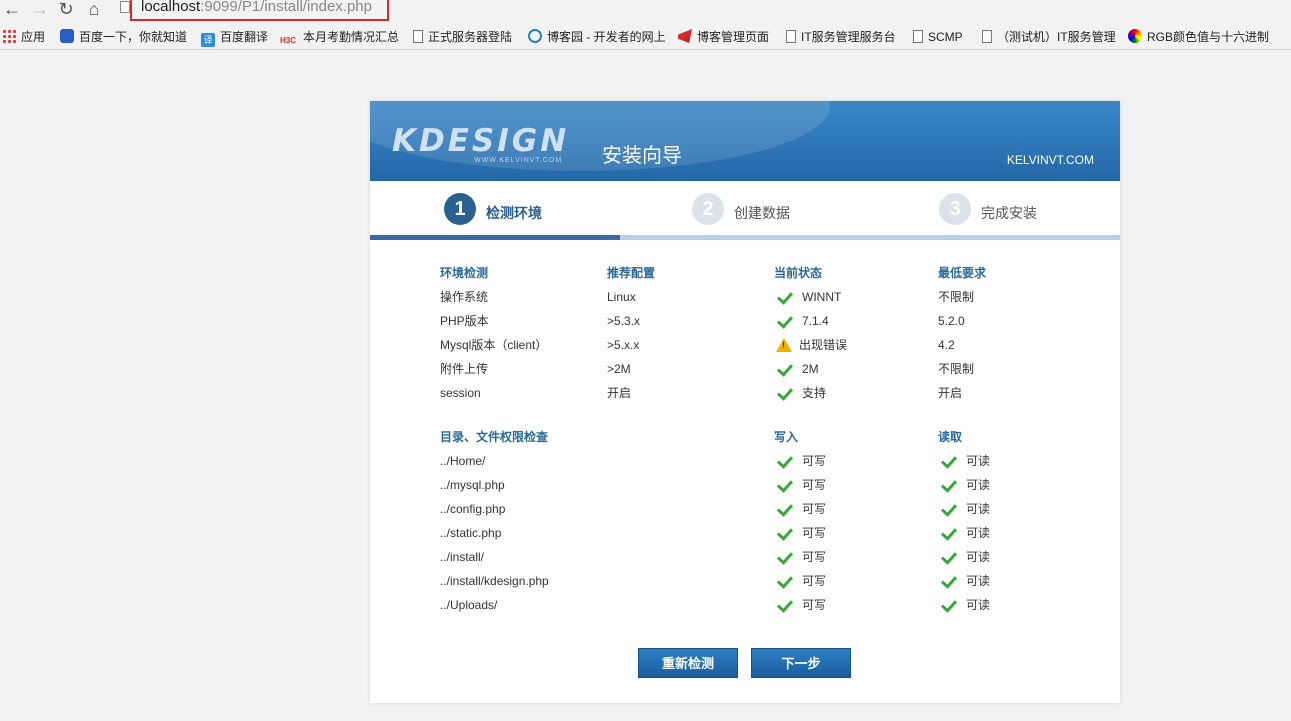 This screenshot has width=1291, height=721. I want to click on step-number: 1, so click(460, 209).